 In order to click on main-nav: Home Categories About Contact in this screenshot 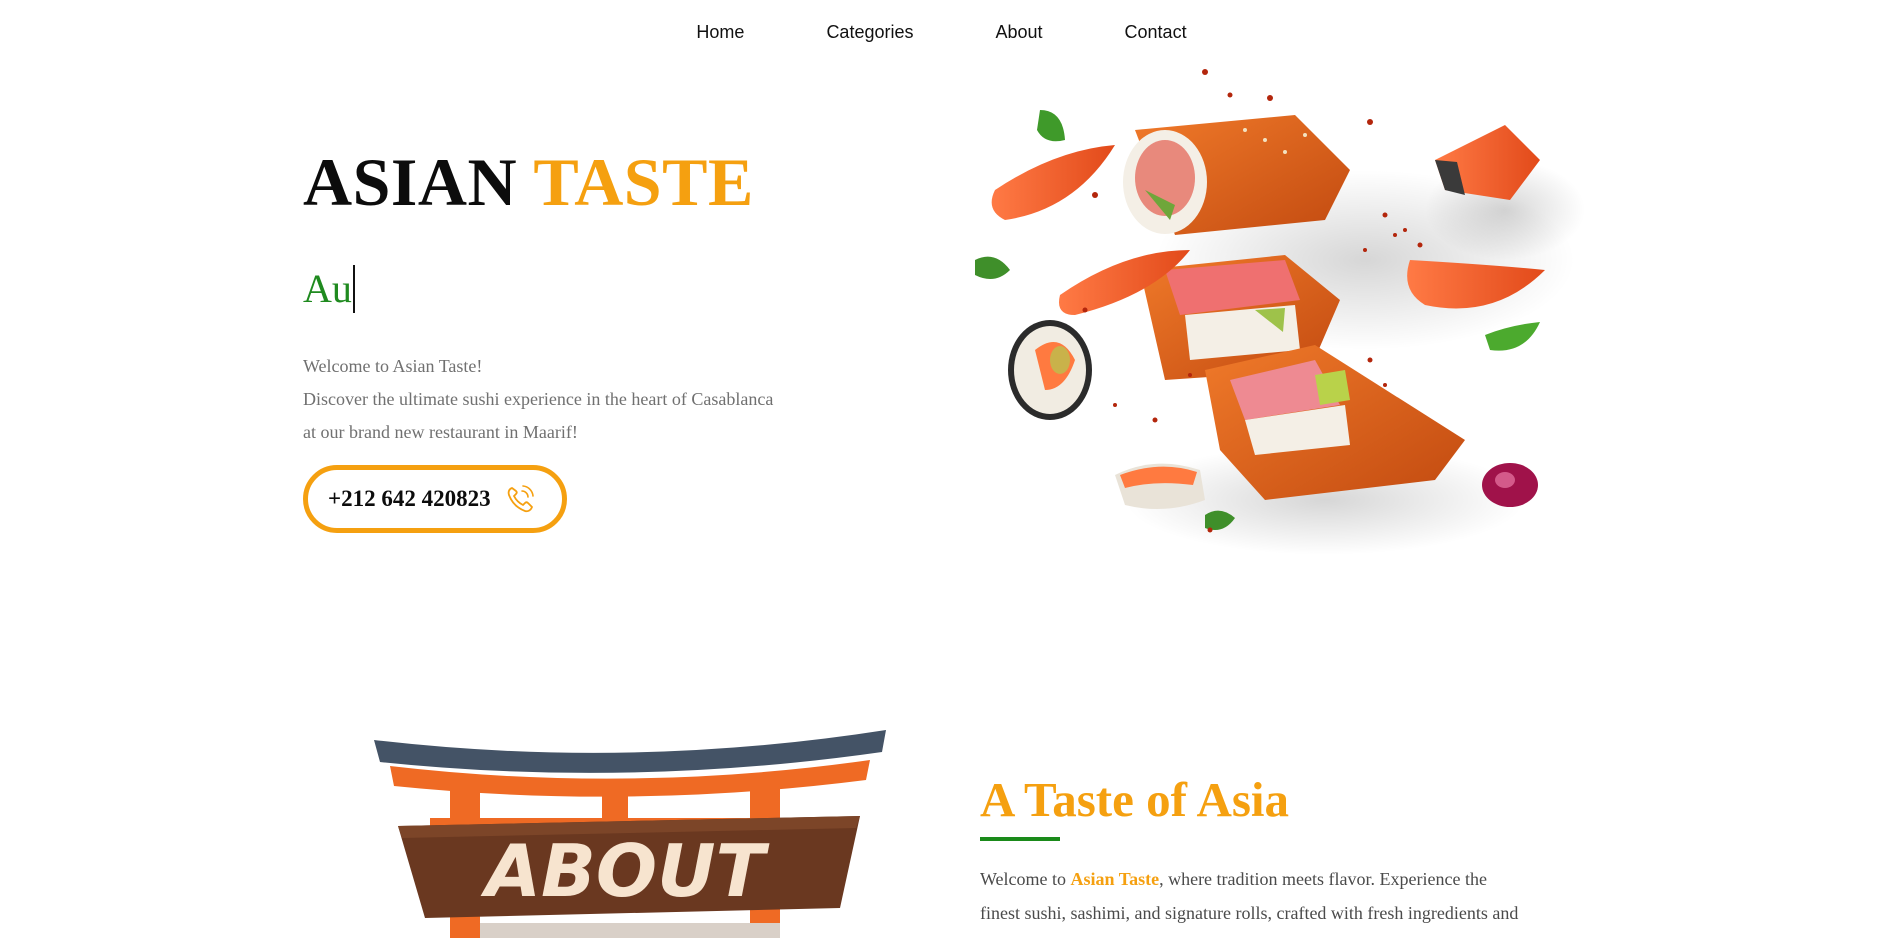, I will do `click(949, 32)`.